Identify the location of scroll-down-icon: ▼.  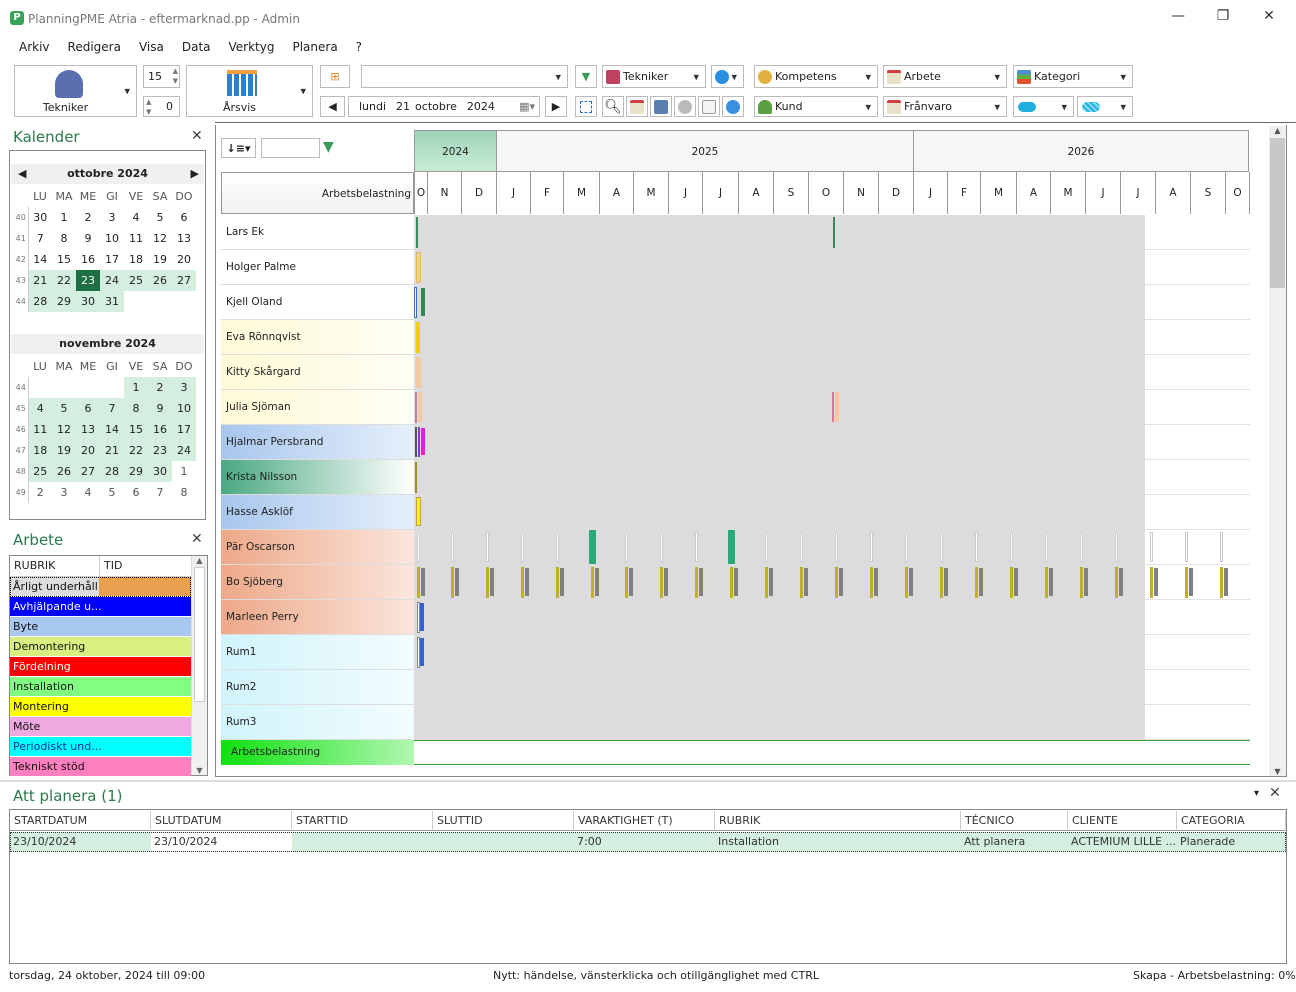
(199, 770).